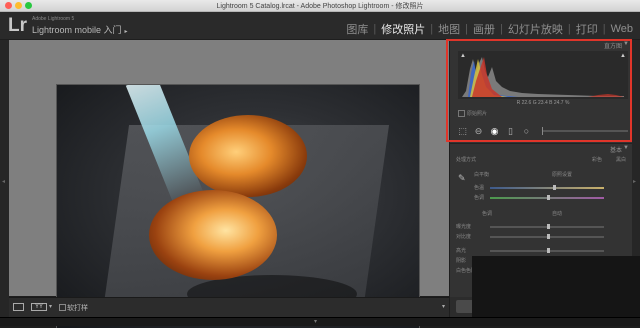 The image size is (640, 328). What do you see at coordinates (535, 29) in the screenshot?
I see `module-tab-4: 幻灯片放映` at bounding box center [535, 29].